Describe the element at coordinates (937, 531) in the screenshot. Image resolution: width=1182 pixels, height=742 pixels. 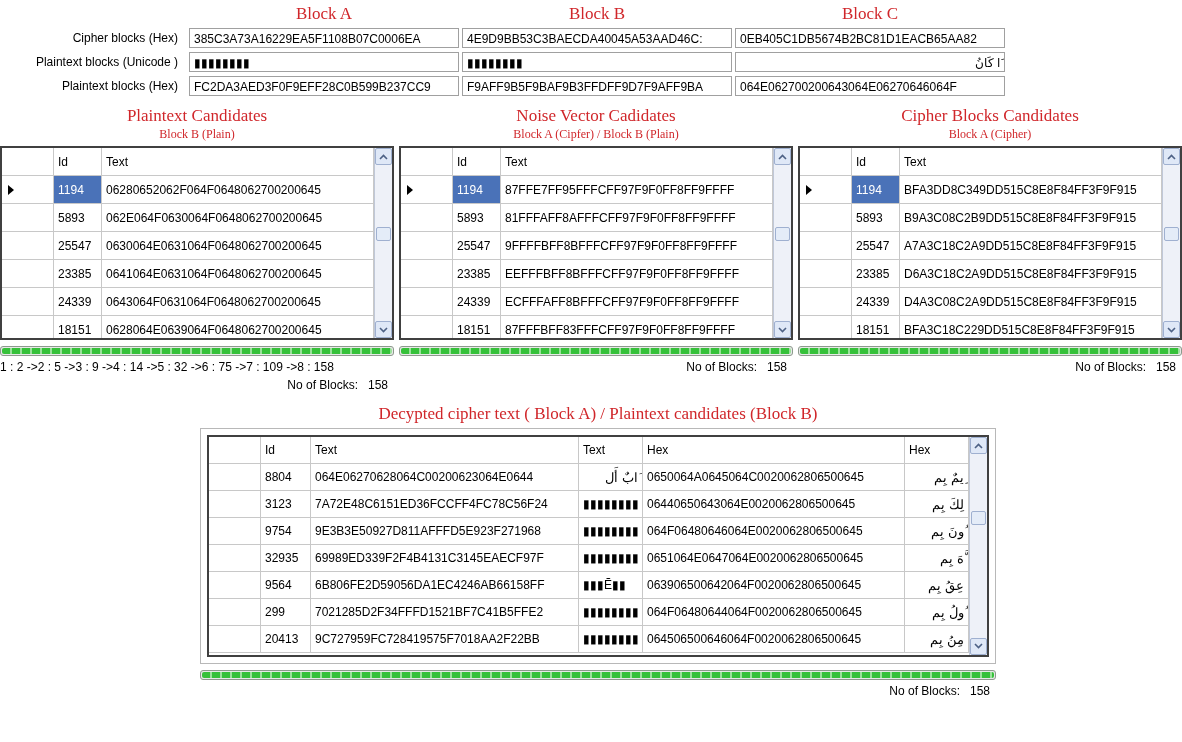
I see `table-cell: ُونَ بِم` at that location.